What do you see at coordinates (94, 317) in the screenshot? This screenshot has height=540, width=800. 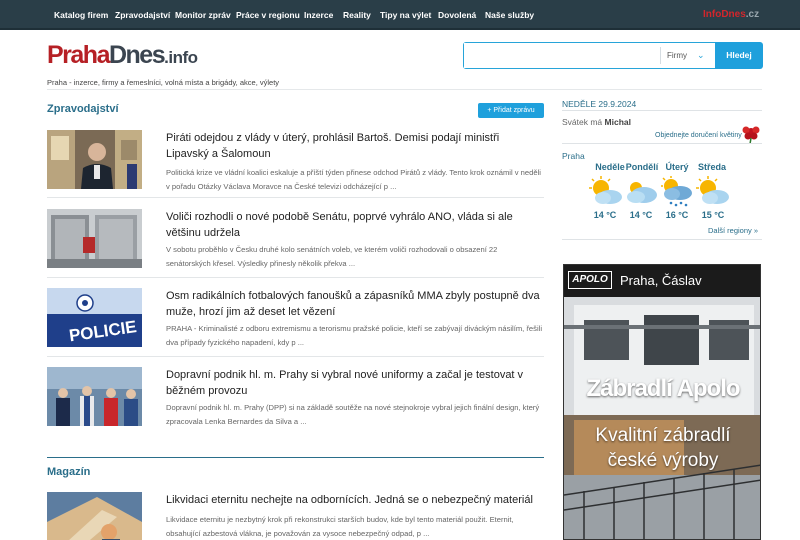 I see `article-thumbnail: POLICIE` at bounding box center [94, 317].